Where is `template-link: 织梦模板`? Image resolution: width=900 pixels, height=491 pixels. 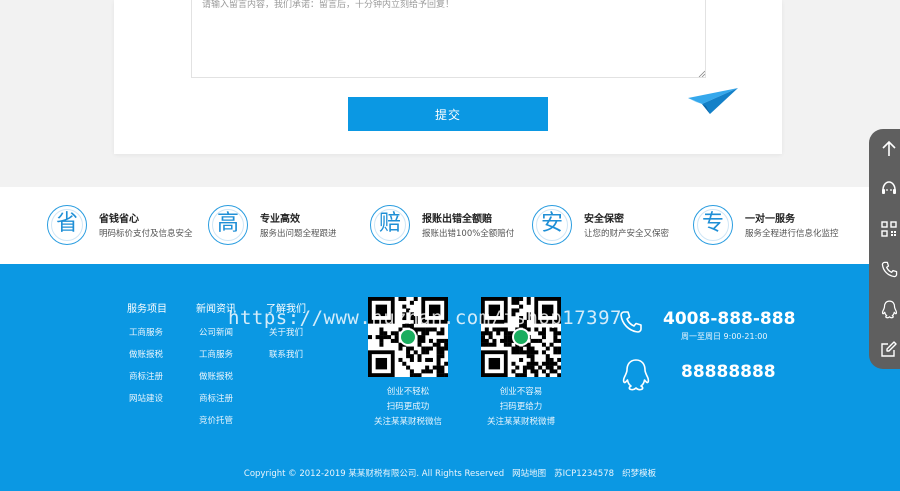
template-link: 织梦模板 is located at coordinates (639, 474).